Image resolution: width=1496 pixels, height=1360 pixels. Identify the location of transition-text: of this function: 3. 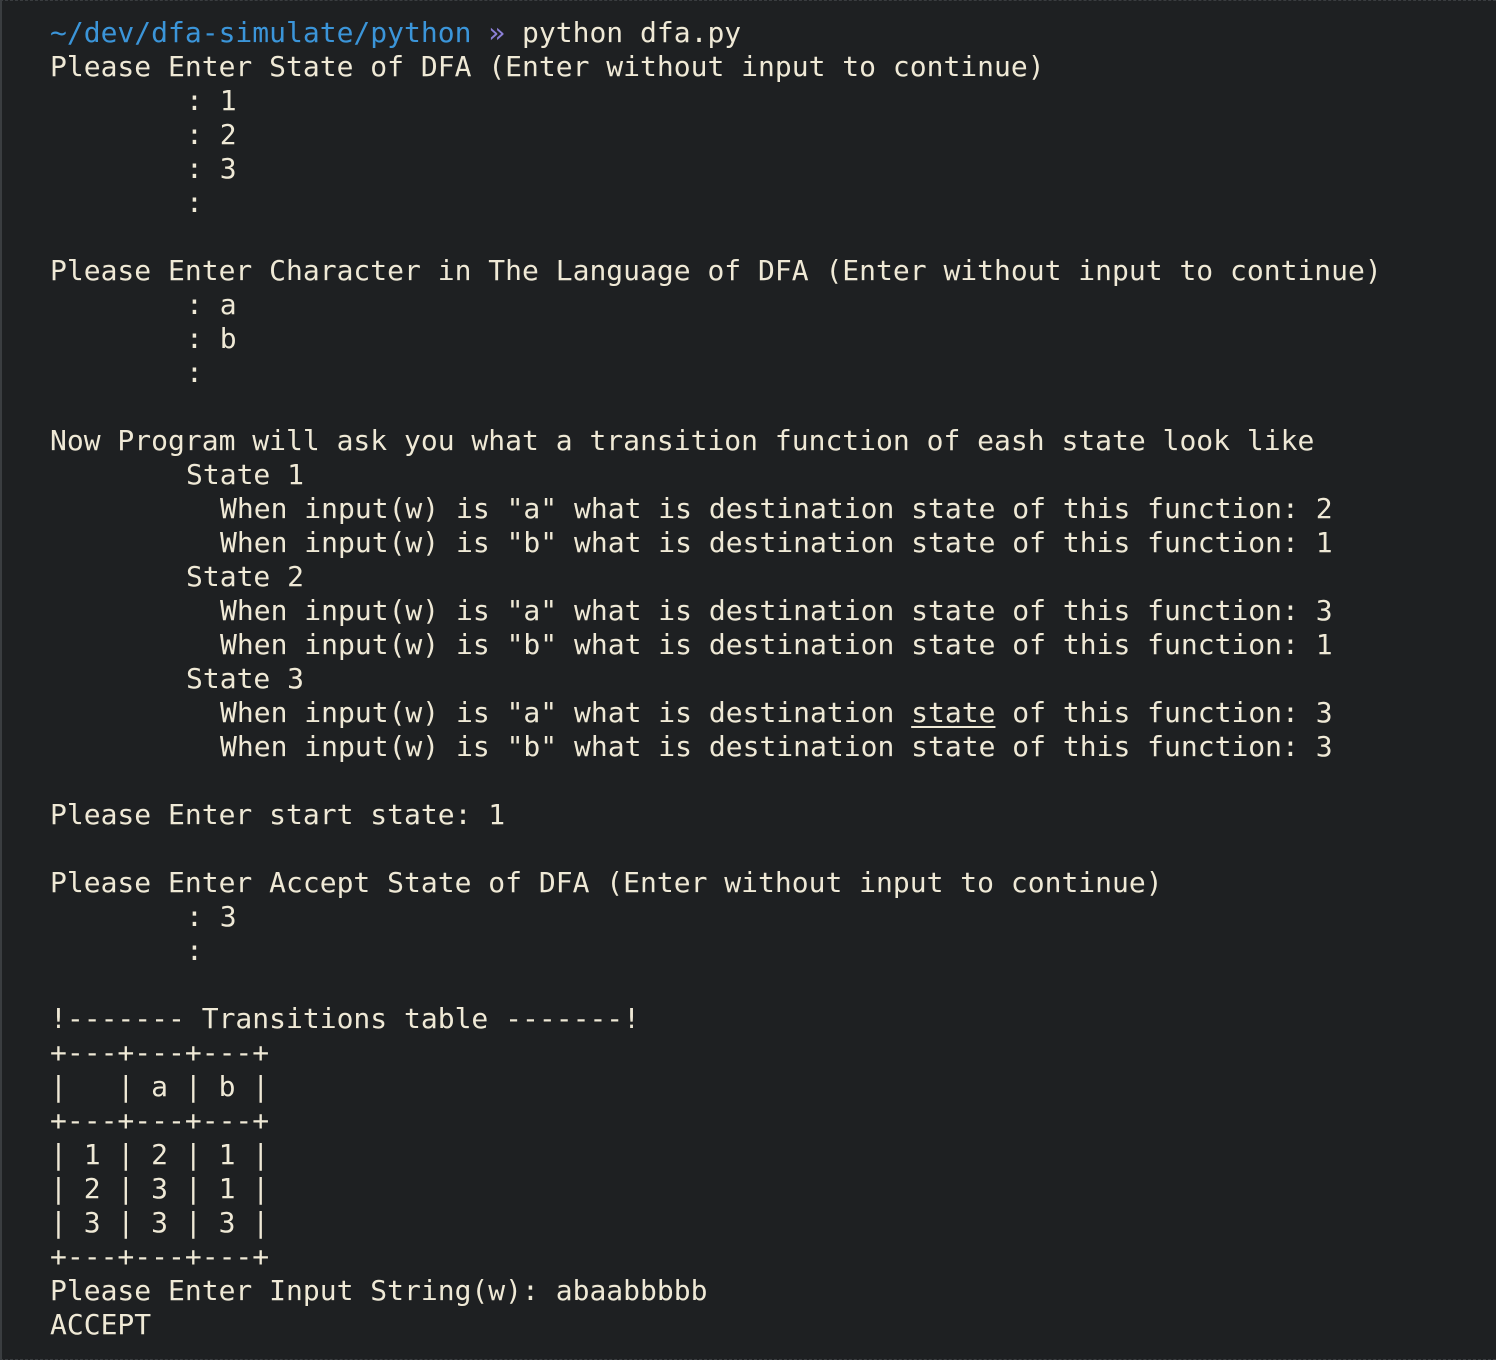
(1164, 712).